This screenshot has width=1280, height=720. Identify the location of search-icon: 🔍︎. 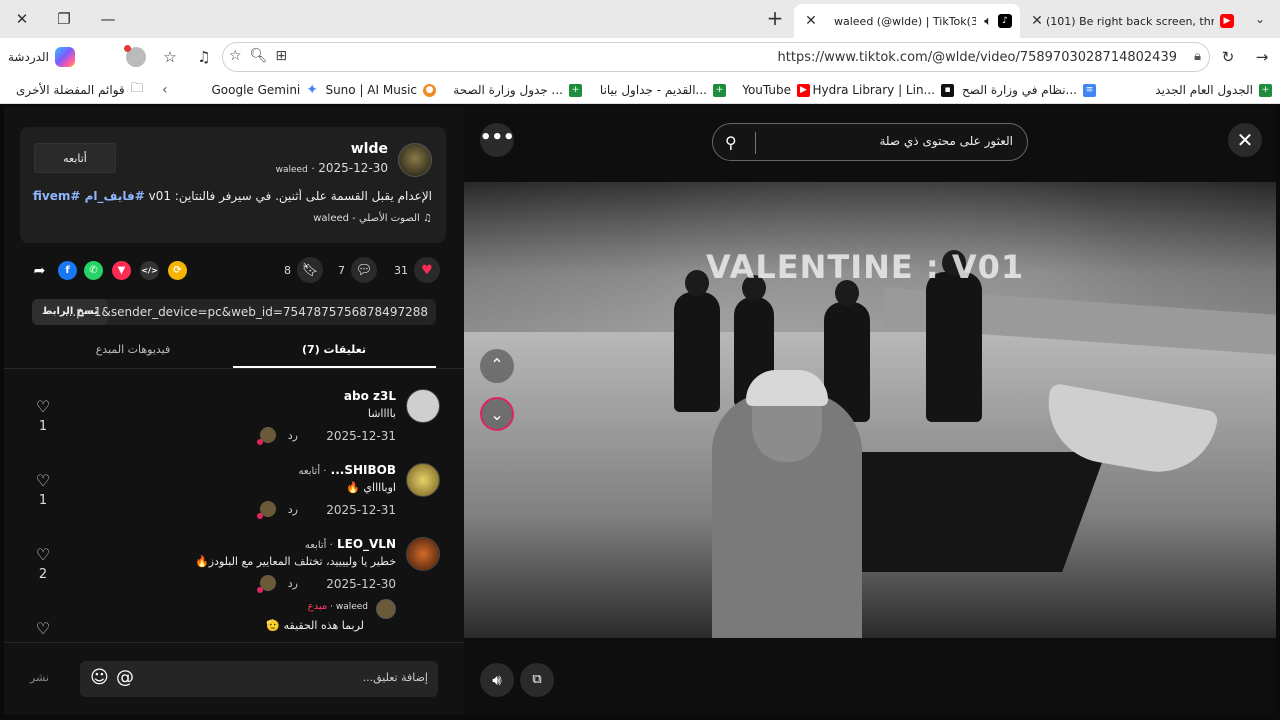
(259, 56).